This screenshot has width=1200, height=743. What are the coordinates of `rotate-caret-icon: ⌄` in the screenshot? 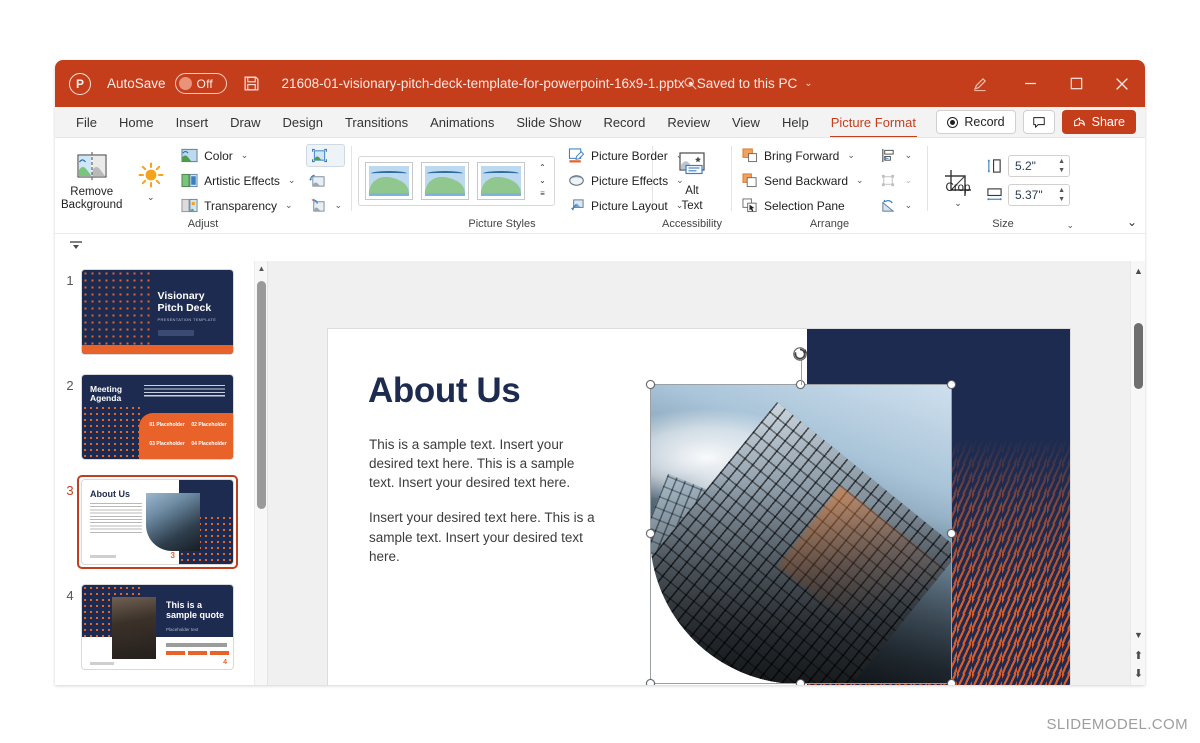 It's located at (909, 205).